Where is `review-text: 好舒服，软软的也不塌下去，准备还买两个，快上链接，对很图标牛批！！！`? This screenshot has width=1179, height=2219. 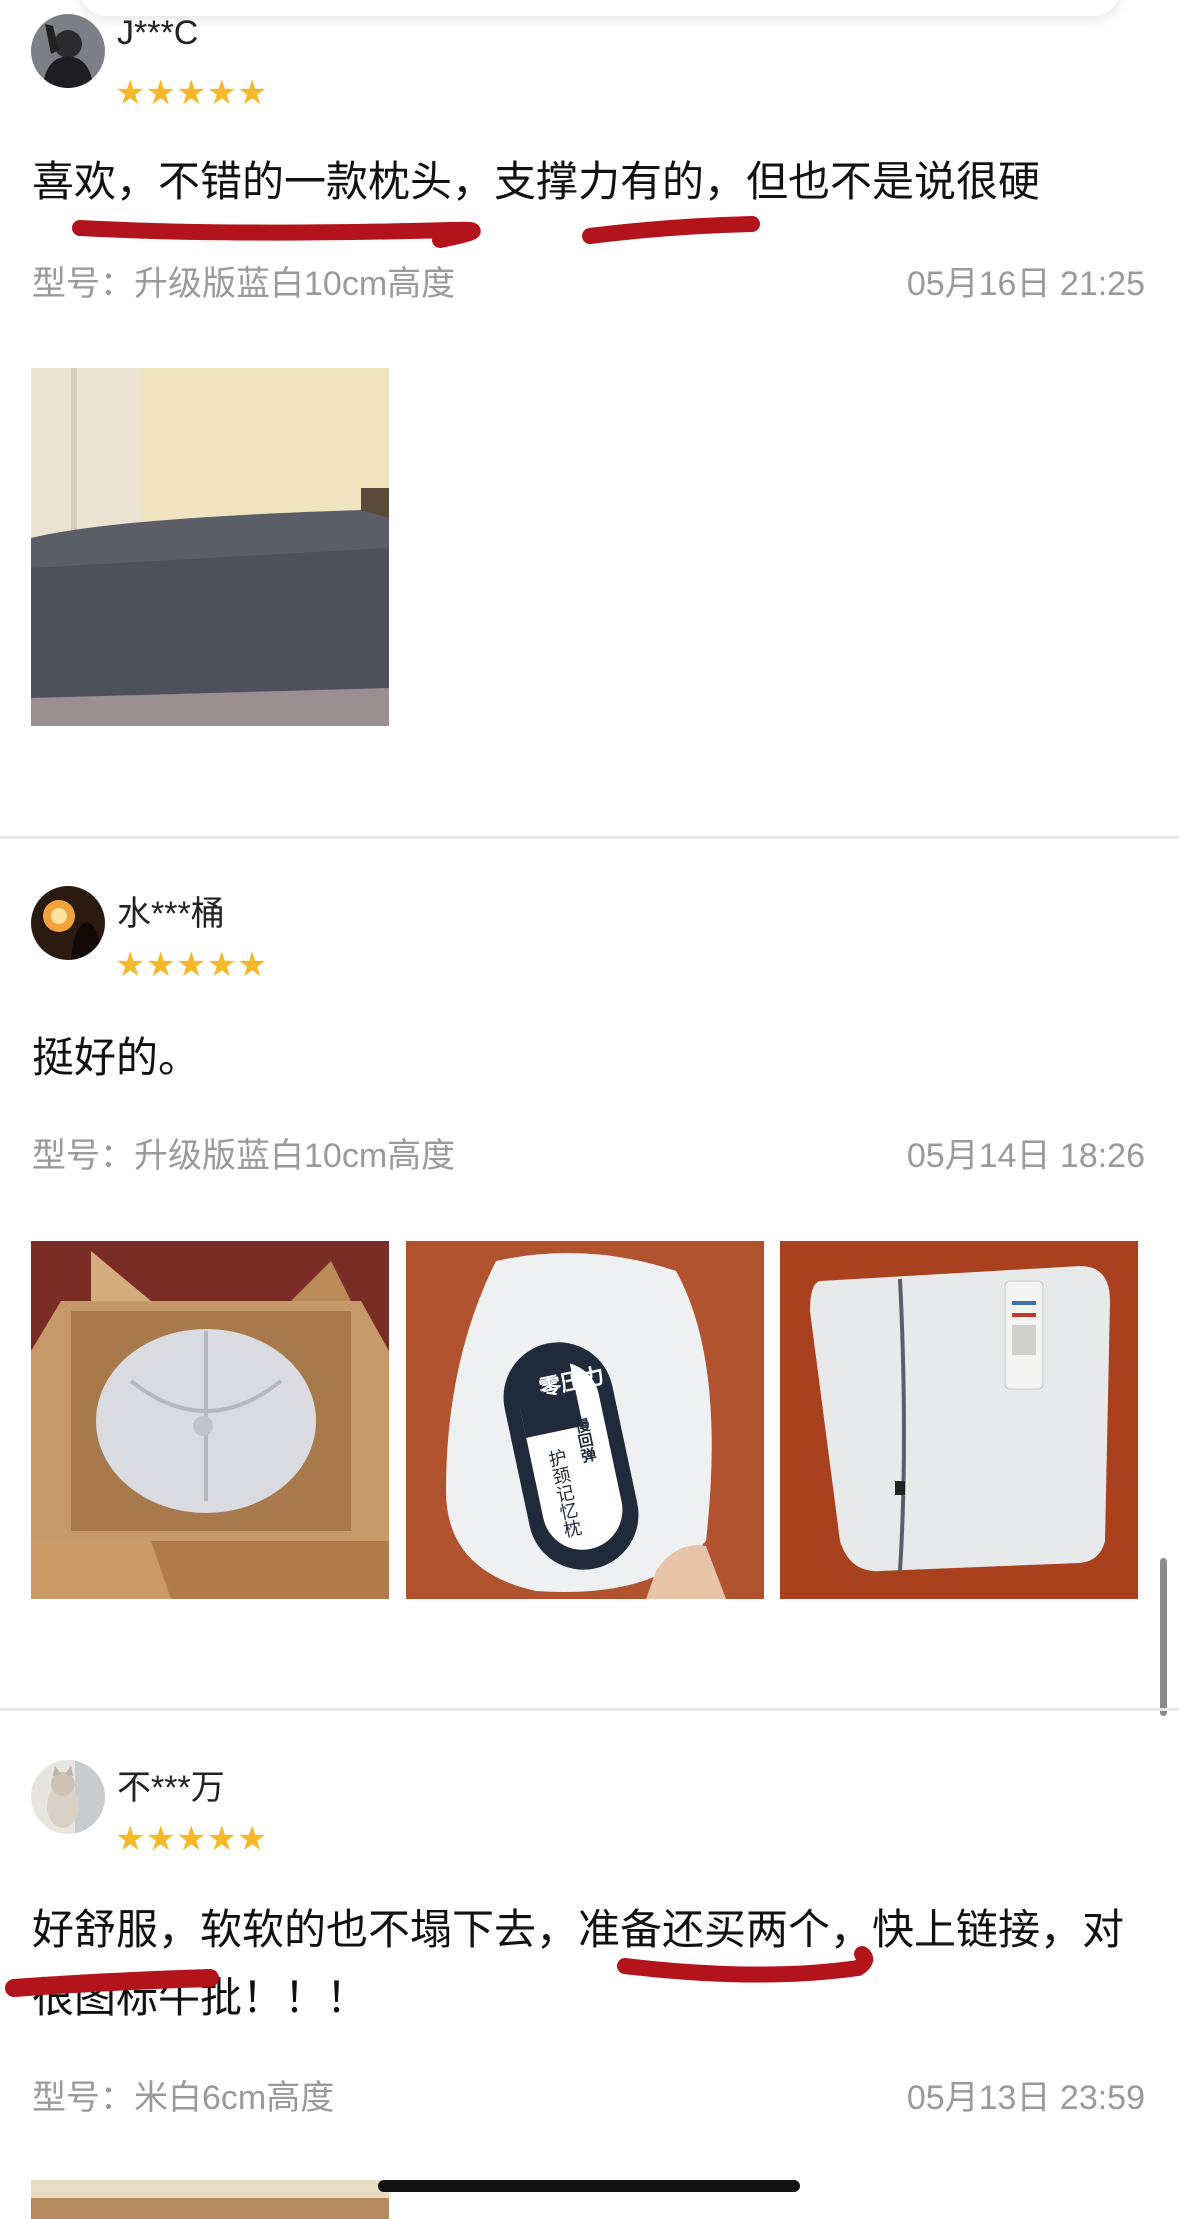
review-text: 好舒服，软软的也不塌下去，准备还买两个，快上链接，对很图标牛批！！！ is located at coordinates (578, 1963).